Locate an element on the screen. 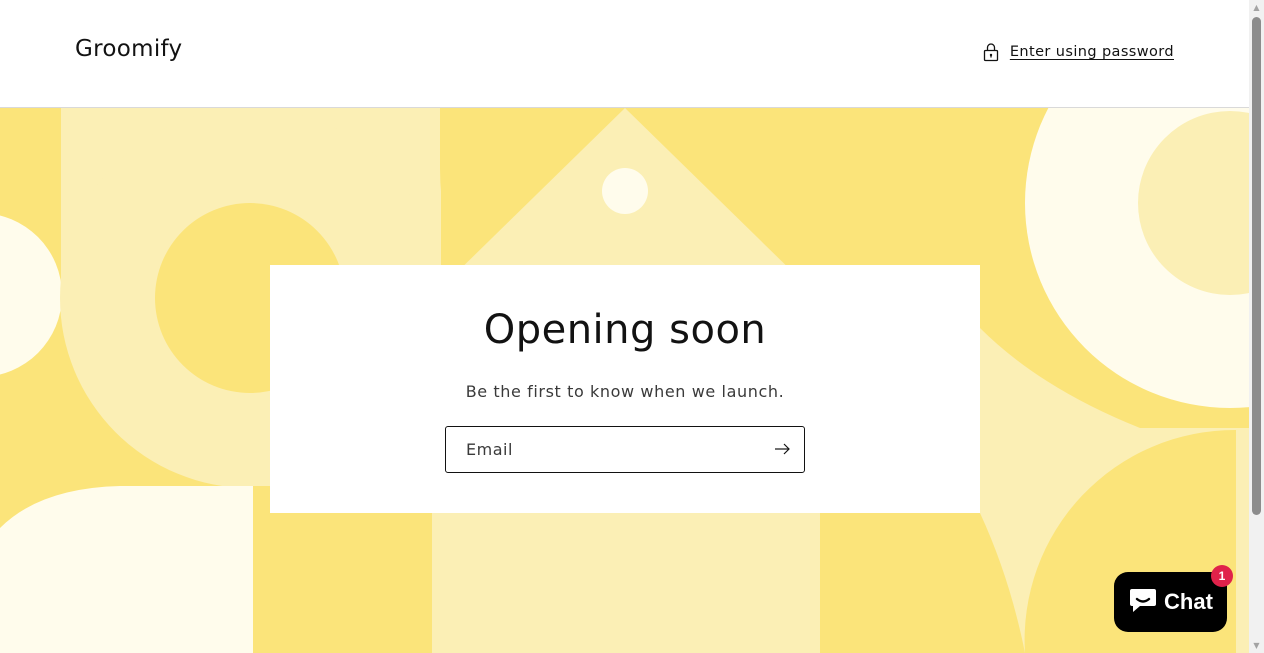 This screenshot has height=653, width=1264. lock-icon is located at coordinates (991, 52).